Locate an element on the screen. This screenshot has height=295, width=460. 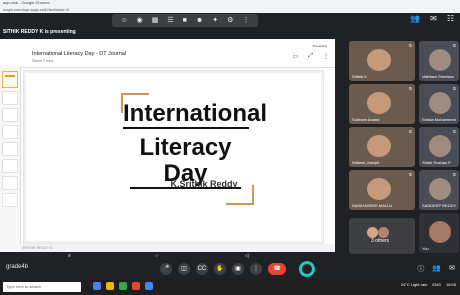
slide-title-line-1: International is located at coordinates (195, 114).